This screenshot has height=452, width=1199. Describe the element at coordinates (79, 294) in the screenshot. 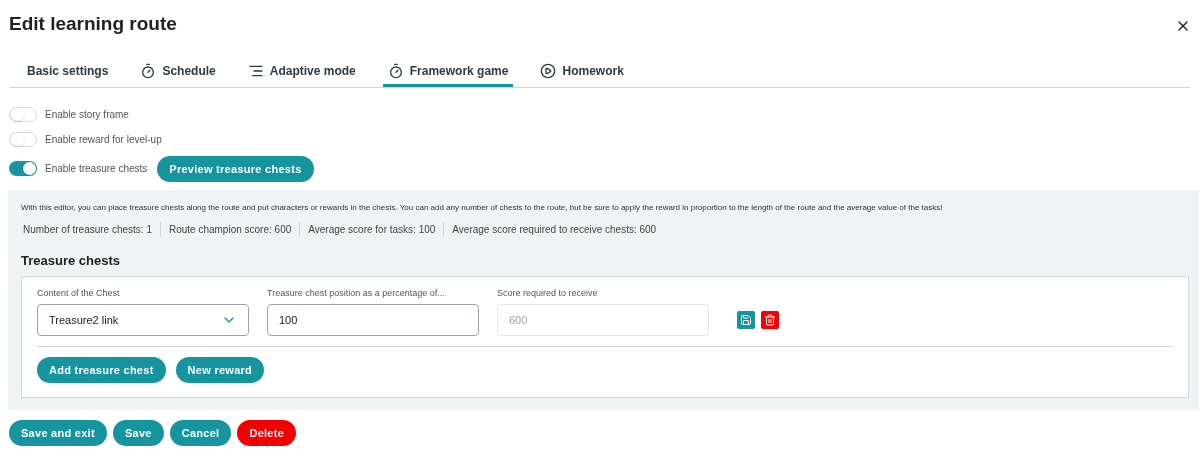

I see `field-label: Content of the Chest` at that location.